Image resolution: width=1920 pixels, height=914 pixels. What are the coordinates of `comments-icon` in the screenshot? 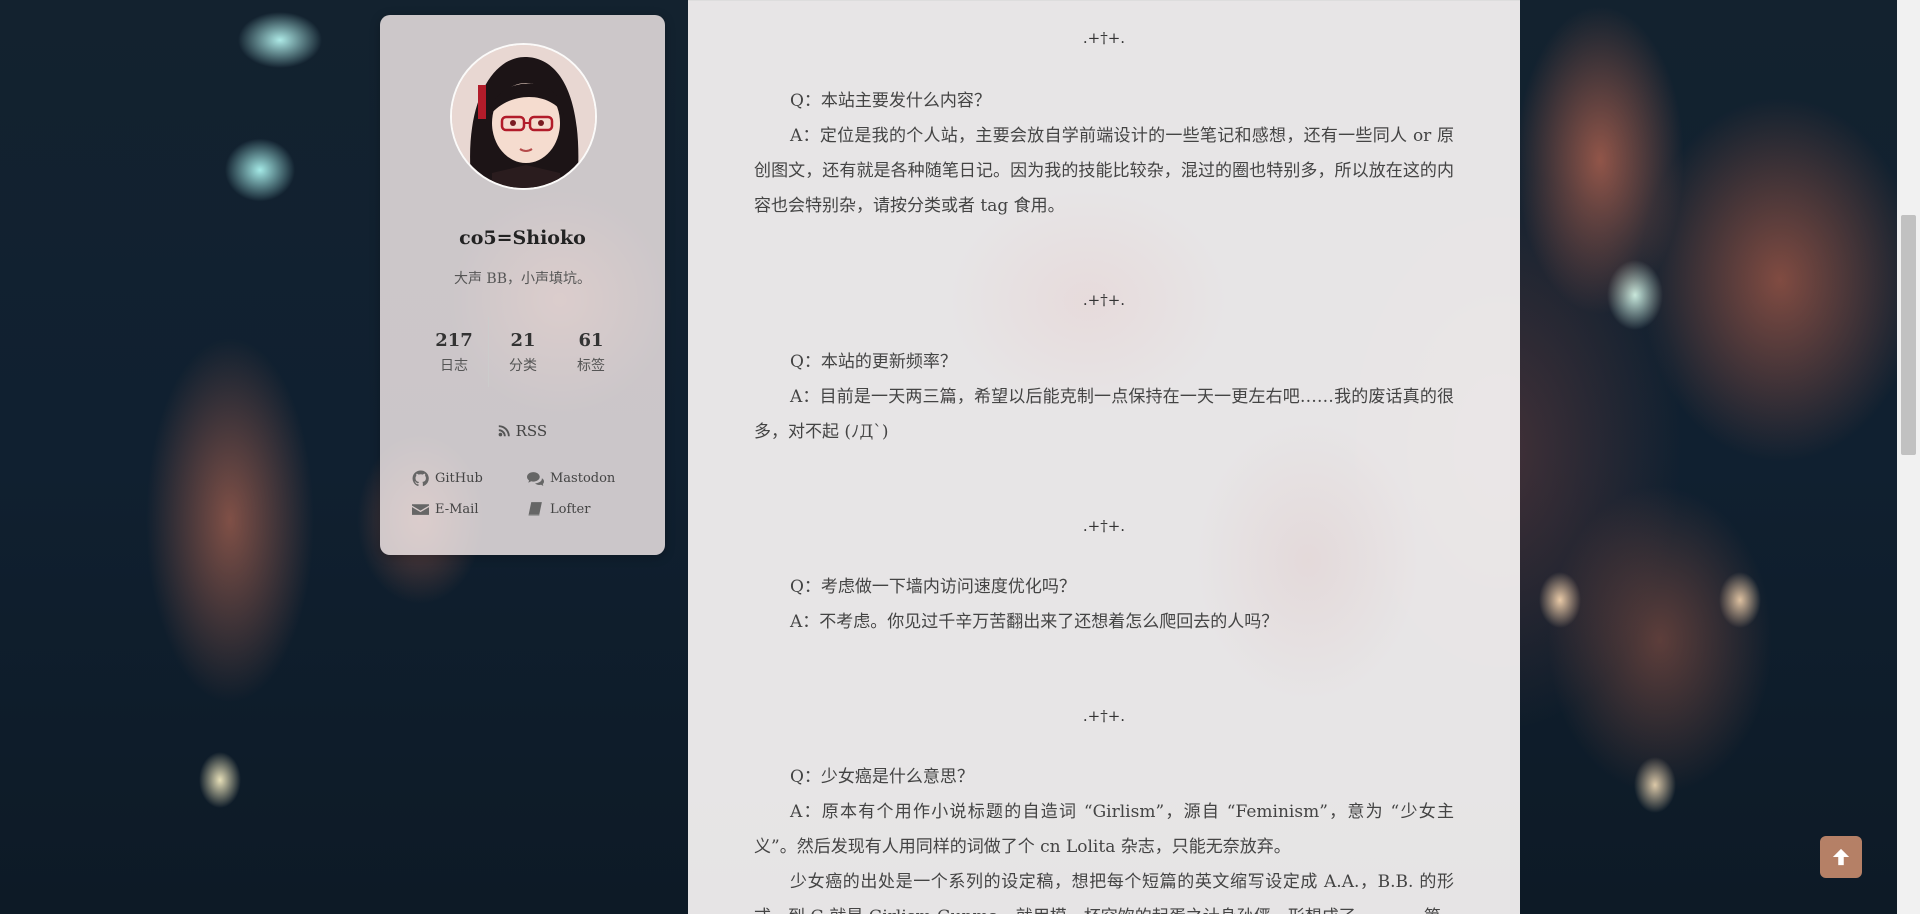 It's located at (535, 479).